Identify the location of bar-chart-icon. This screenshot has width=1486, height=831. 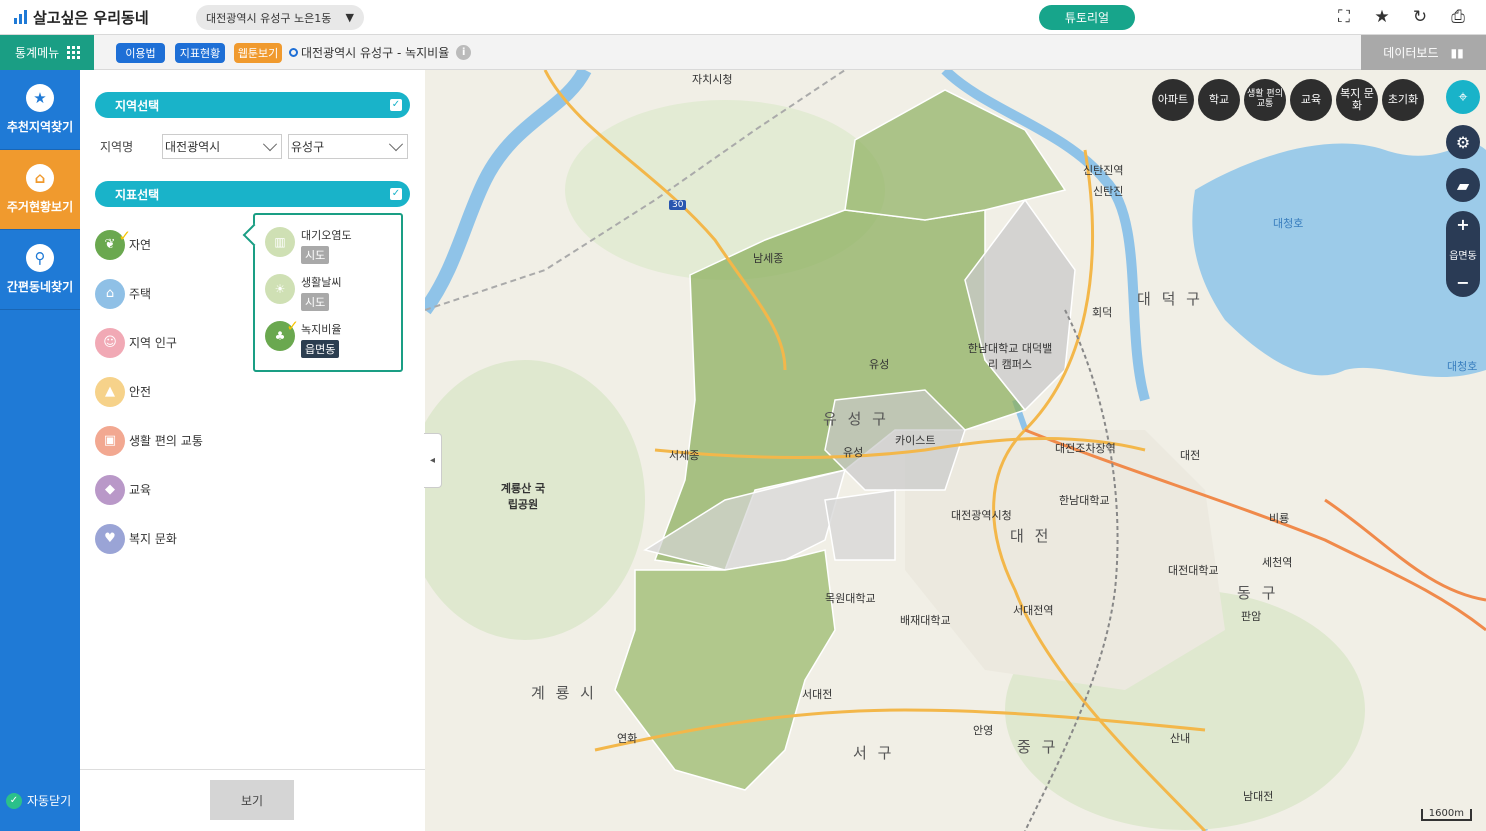
(20, 17).